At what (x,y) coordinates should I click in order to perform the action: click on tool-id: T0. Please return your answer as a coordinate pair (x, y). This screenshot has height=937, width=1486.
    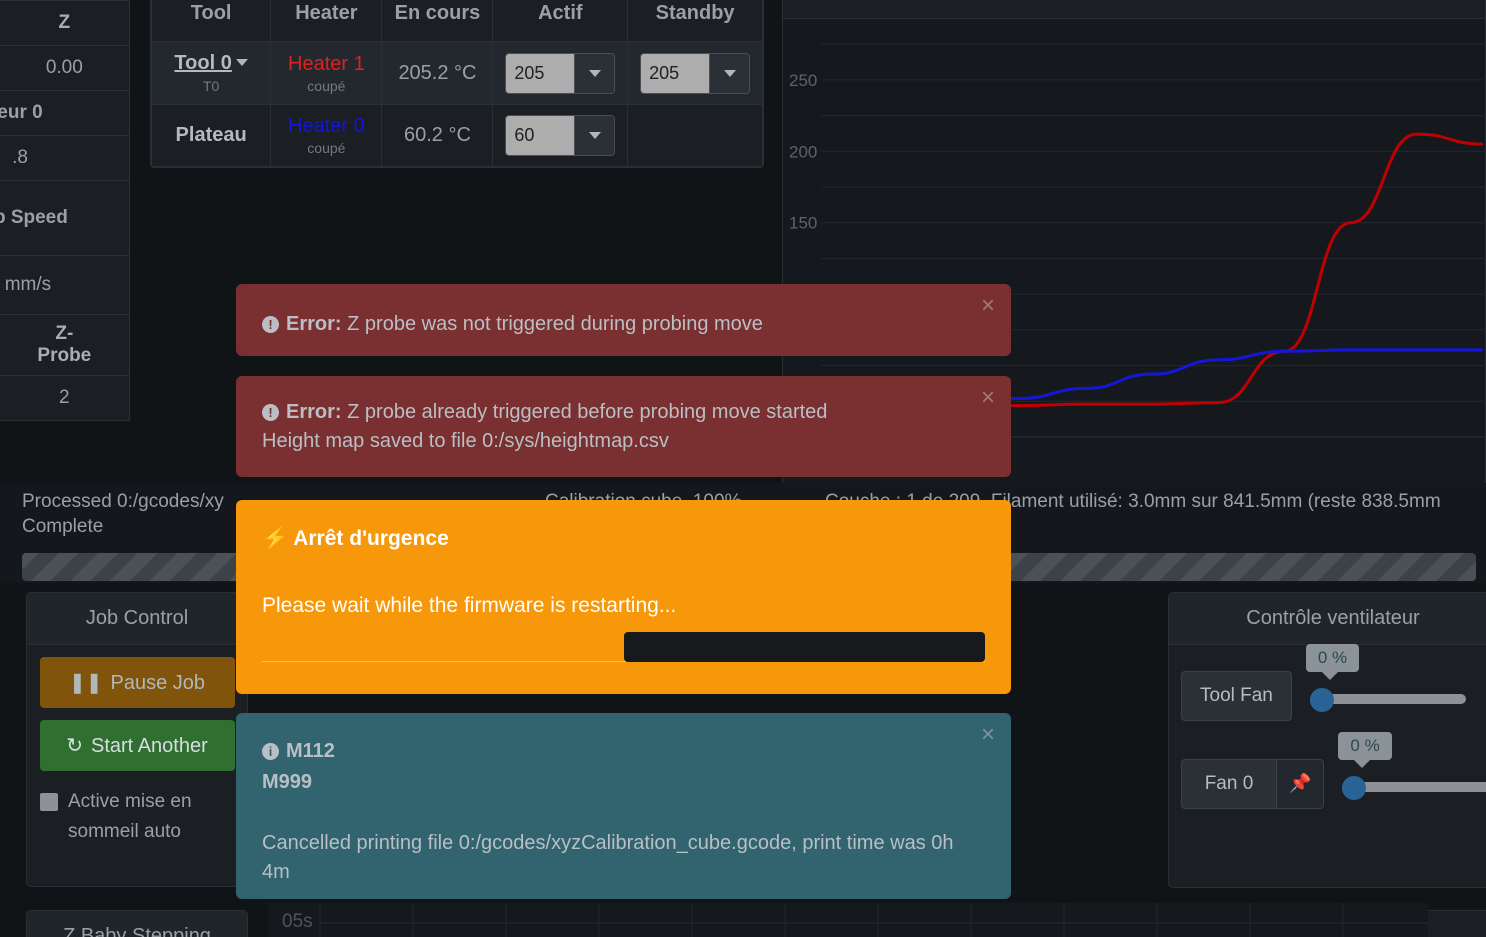
    Looking at the image, I should click on (211, 86).